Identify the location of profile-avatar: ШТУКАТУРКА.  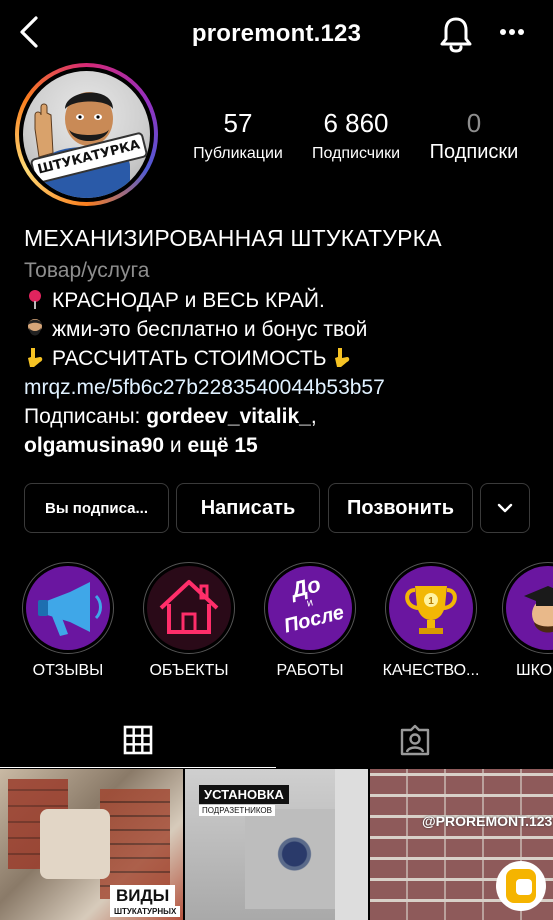
(86, 134).